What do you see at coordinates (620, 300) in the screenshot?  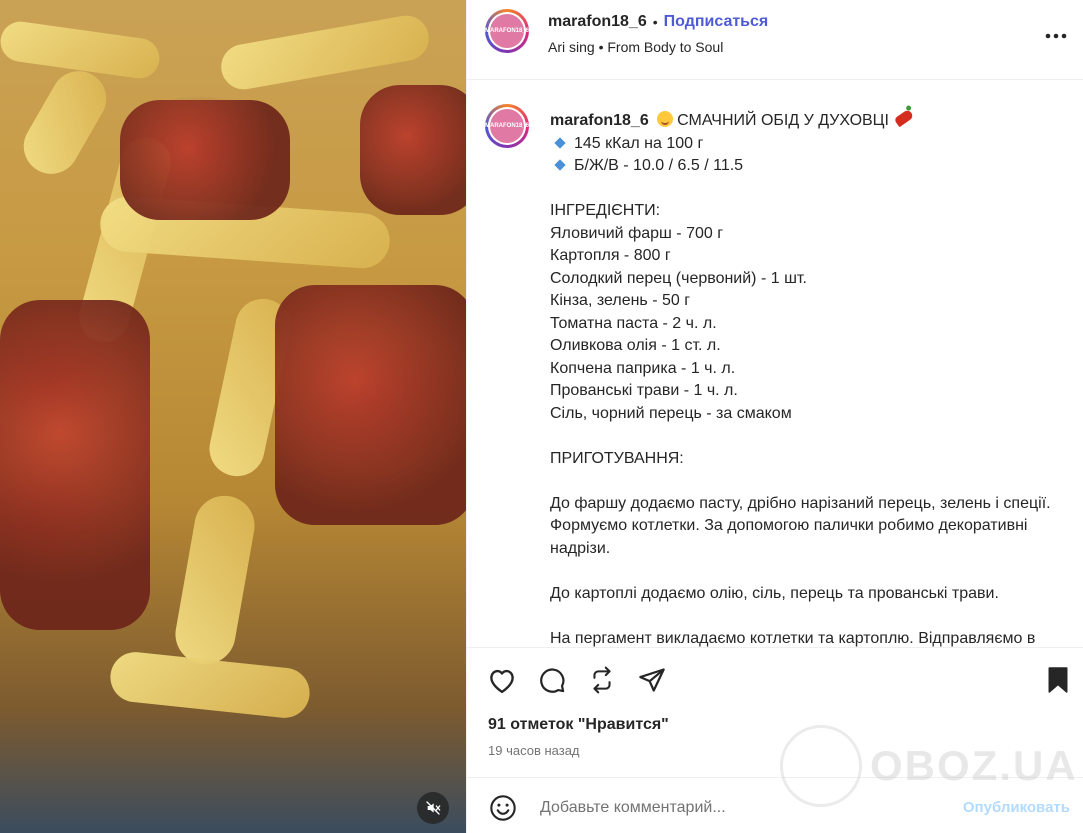 I see `ingredient-item: Кінза, зелень - 50 г` at bounding box center [620, 300].